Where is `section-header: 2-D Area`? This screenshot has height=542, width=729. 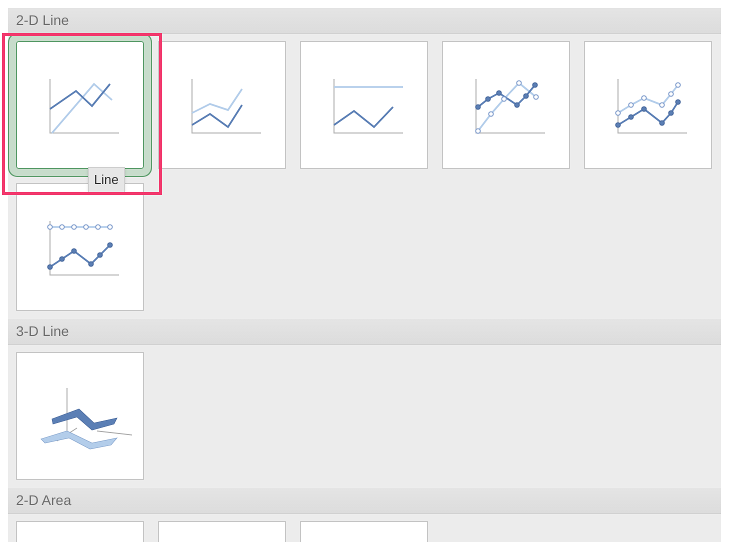 section-header: 2-D Area is located at coordinates (364, 501).